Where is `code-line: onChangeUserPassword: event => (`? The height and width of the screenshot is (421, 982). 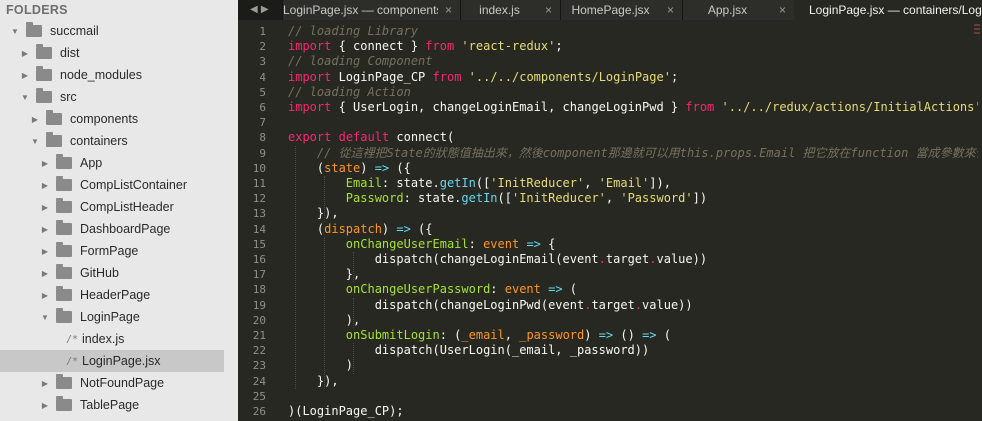
code-line: onChangeUserPassword: event => ( is located at coordinates (432, 289).